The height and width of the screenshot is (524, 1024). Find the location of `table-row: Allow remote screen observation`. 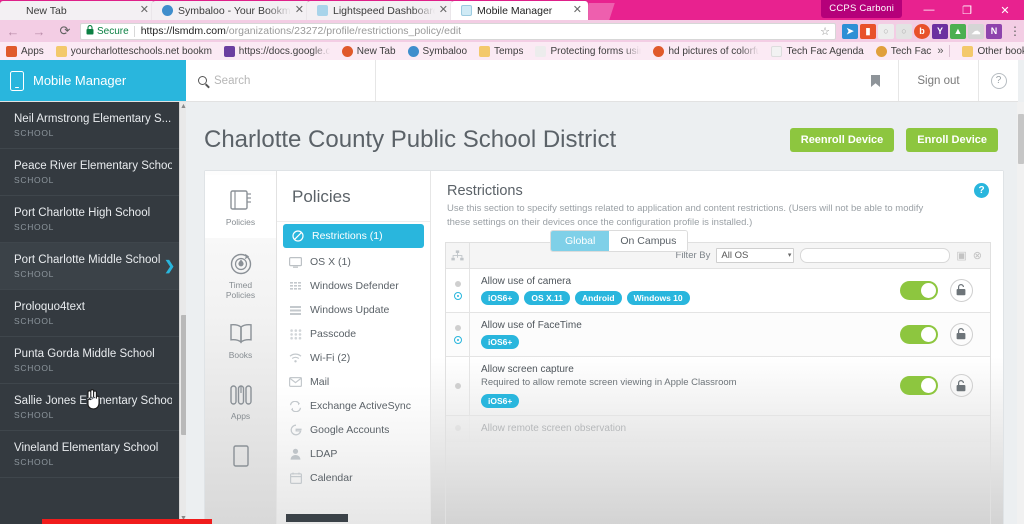

table-row: Allow remote screen observation is located at coordinates (718, 428).